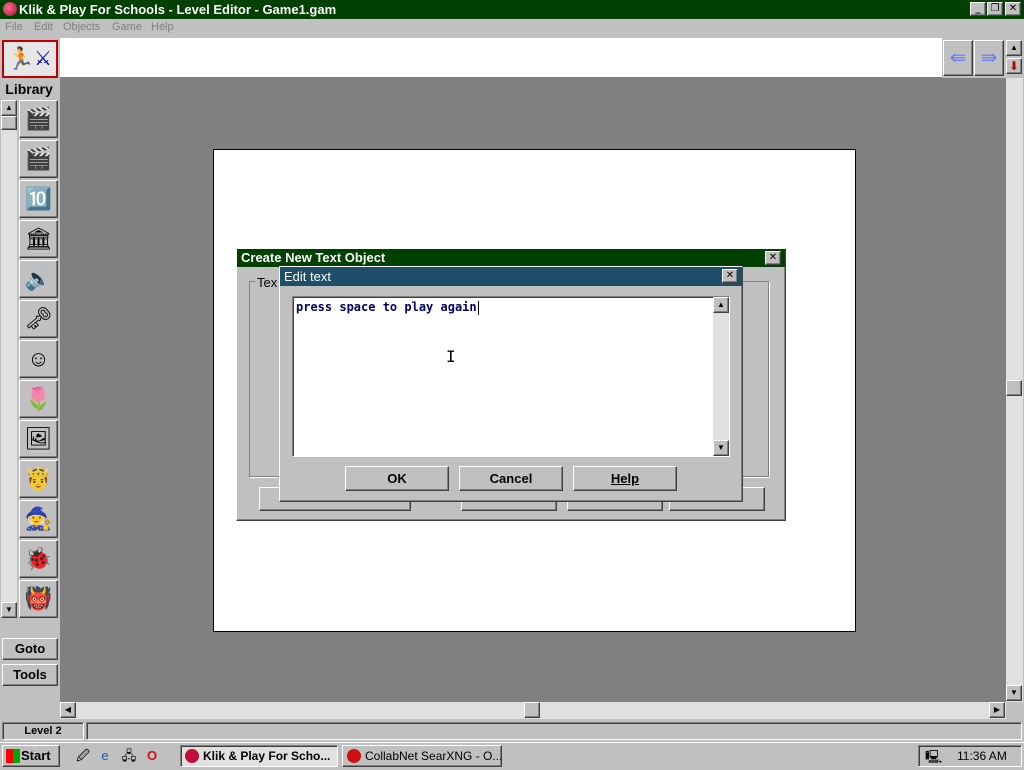 This screenshot has height=770, width=1024. What do you see at coordinates (14, 27) in the screenshot?
I see `menu-file: File` at bounding box center [14, 27].